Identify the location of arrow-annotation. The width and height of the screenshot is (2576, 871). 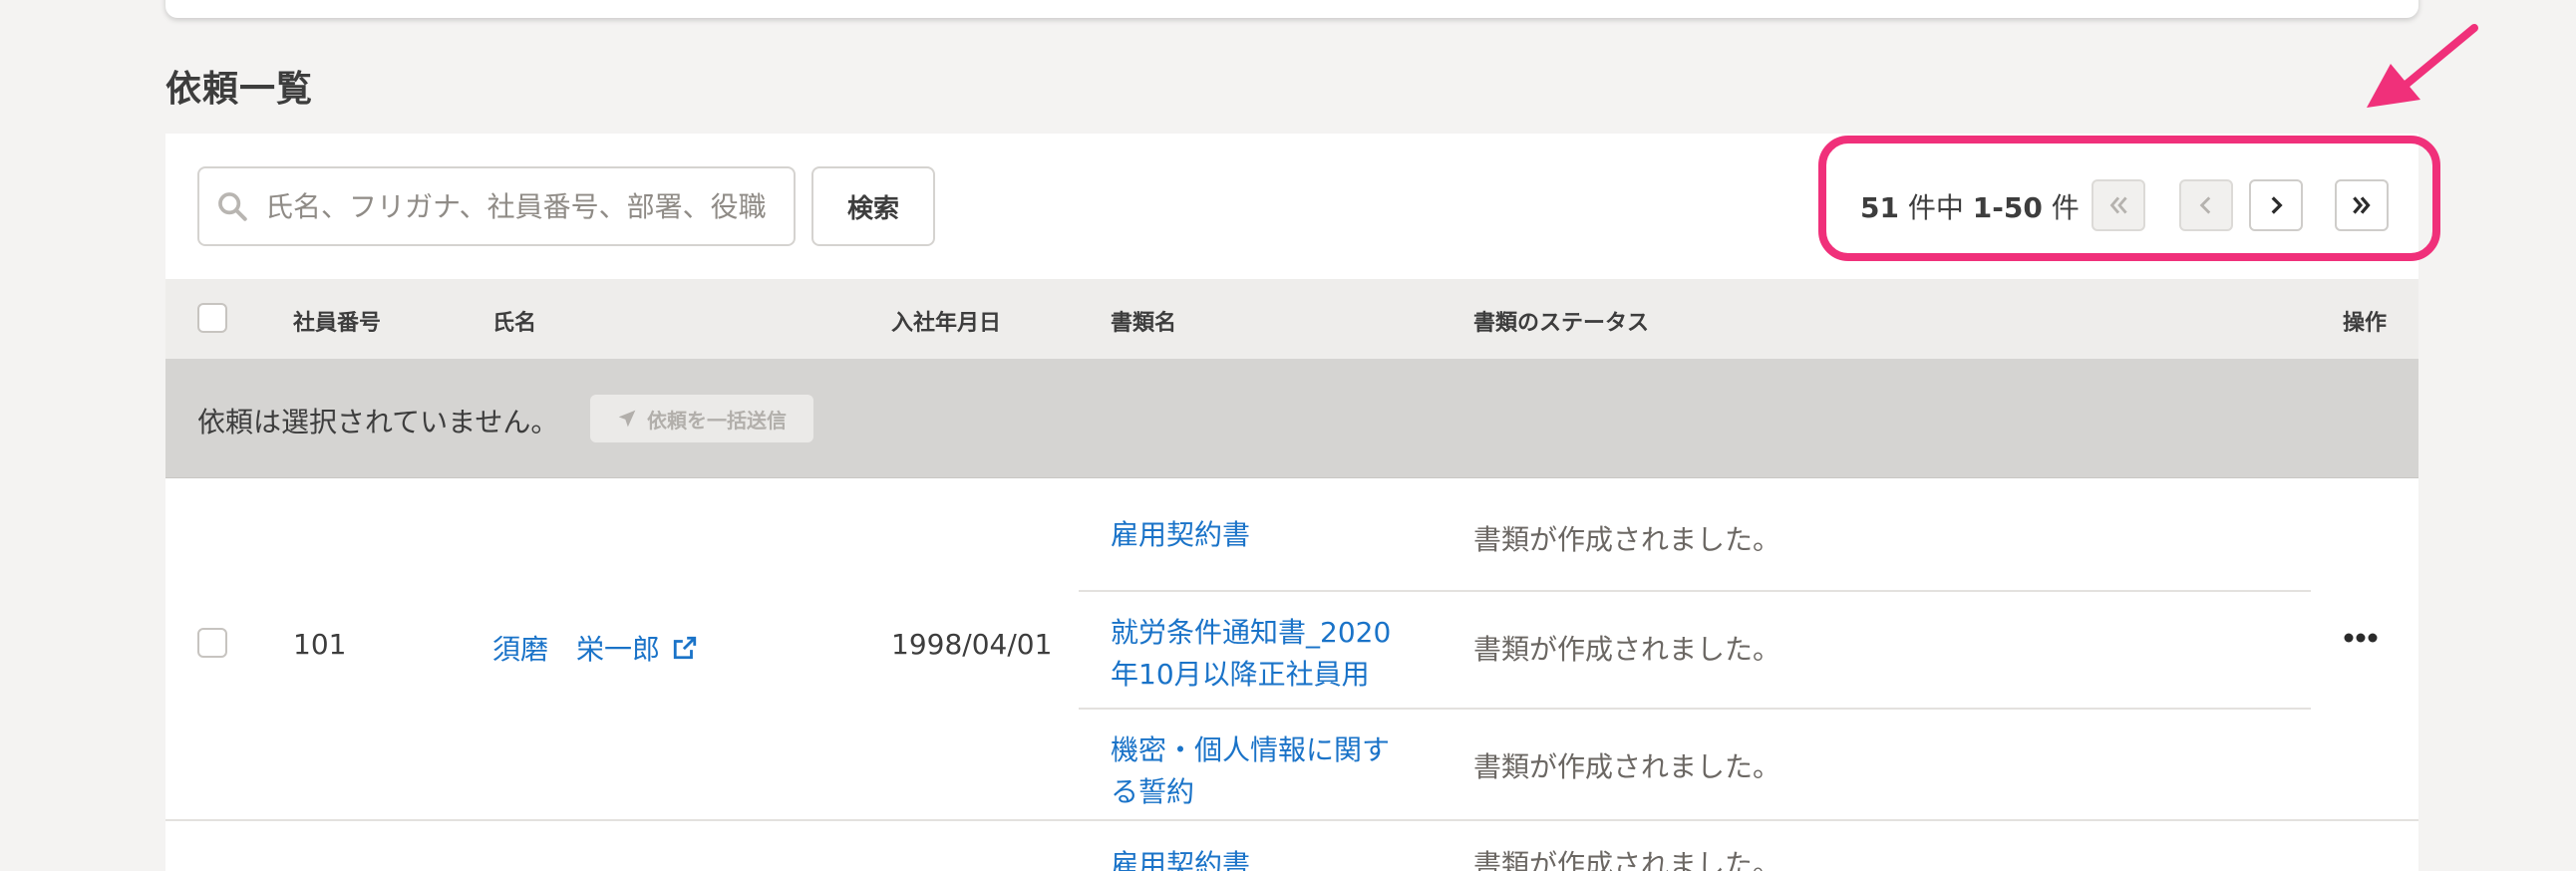
(2422, 66).